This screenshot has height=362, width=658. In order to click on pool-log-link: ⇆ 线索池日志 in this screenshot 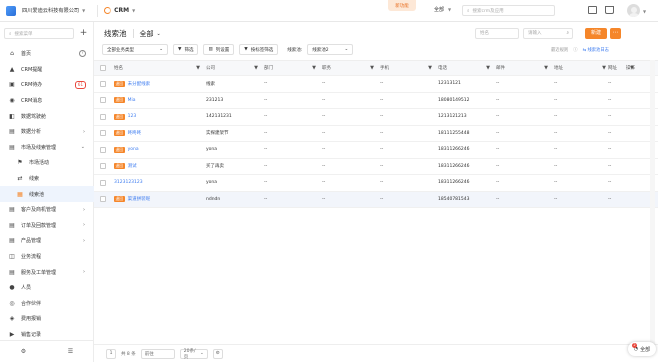, I will do `click(595, 50)`.